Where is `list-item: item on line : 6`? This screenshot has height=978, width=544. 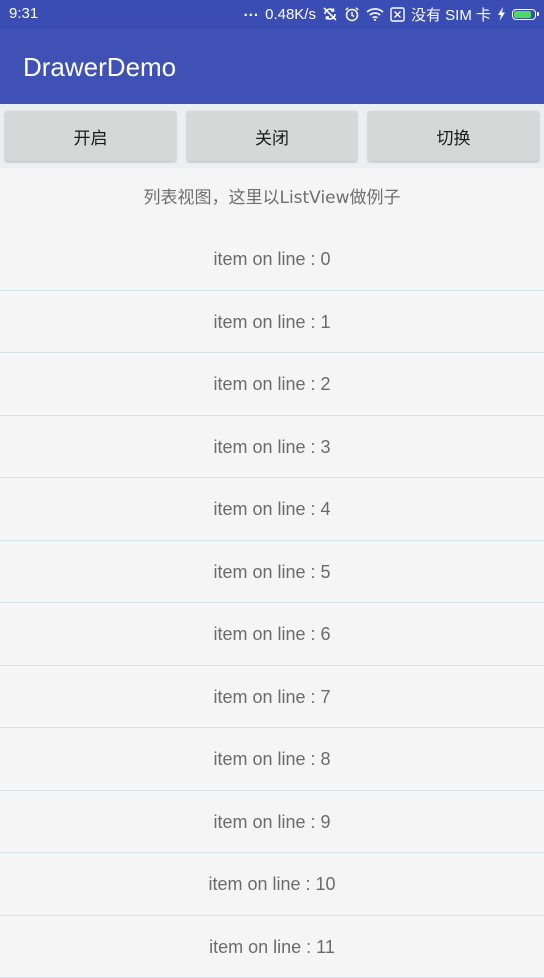
list-item: item on line : 6 is located at coordinates (272, 634).